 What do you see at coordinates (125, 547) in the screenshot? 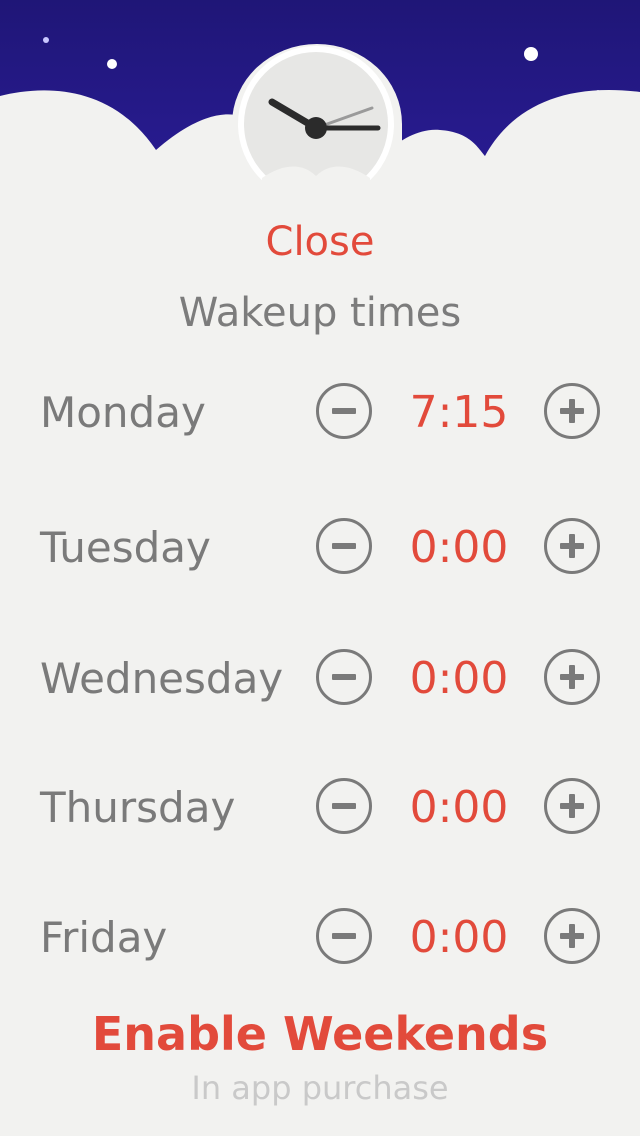
I see `day-label: Tuesday` at bounding box center [125, 547].